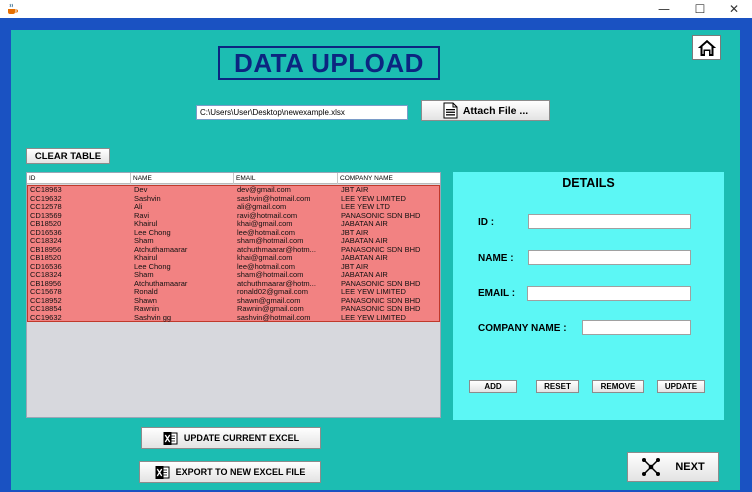  Describe the element at coordinates (147, 198) in the screenshot. I see `table-cell: Sashvin` at that location.